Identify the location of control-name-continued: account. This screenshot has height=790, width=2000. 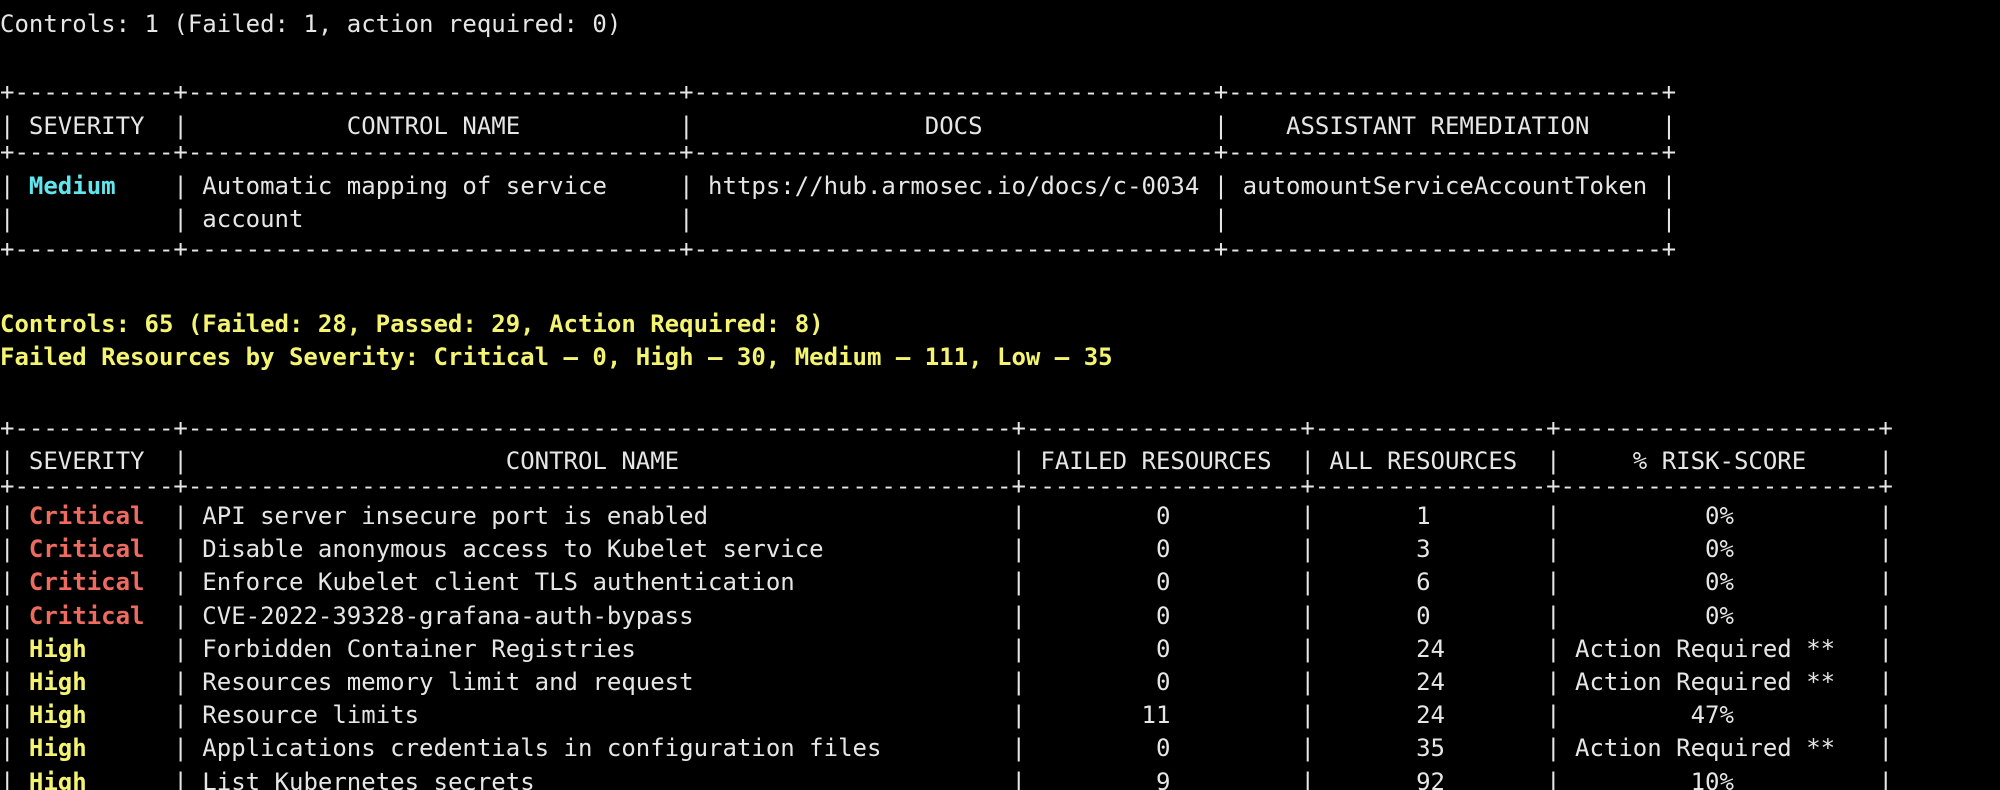
(433, 219).